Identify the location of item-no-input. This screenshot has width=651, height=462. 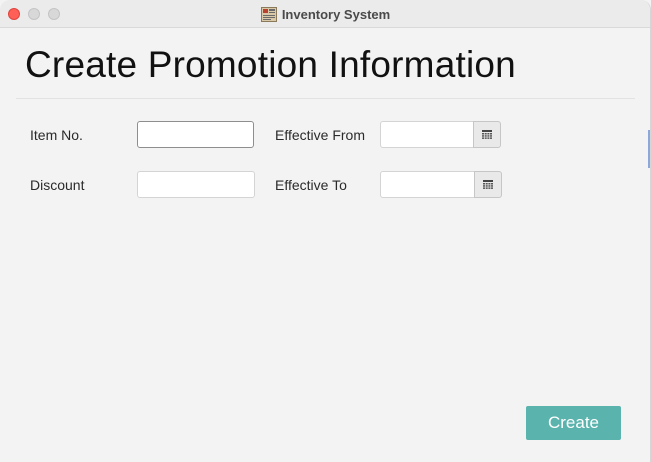
(195, 134).